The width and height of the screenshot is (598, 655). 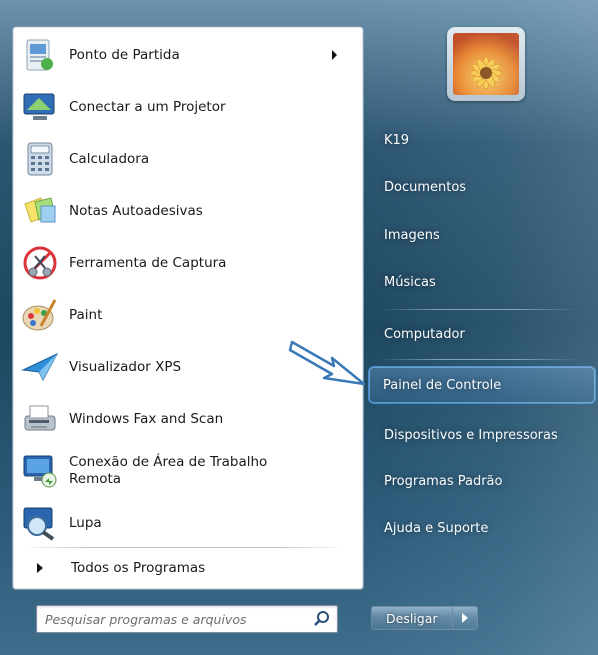 I want to click on program-label-line2: Remota, so click(x=95, y=479).